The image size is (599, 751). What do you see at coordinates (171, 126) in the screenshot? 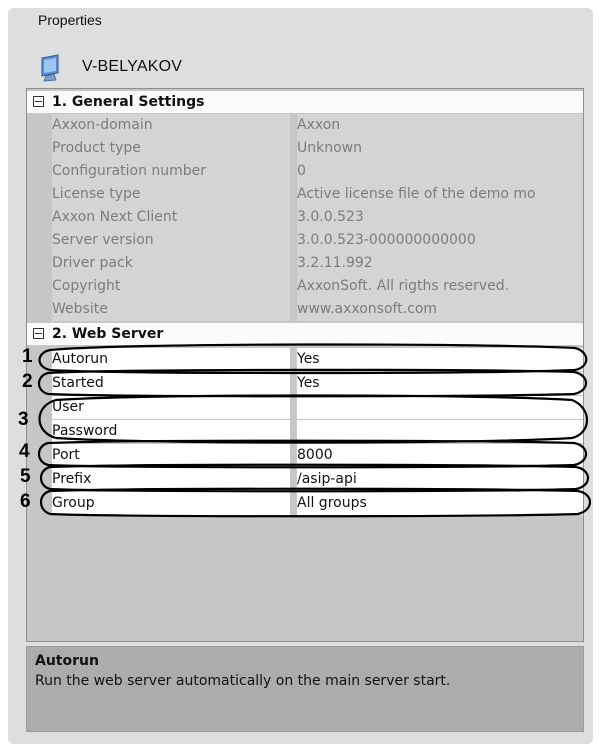
I see `property-name: Axxon-domain` at bounding box center [171, 126].